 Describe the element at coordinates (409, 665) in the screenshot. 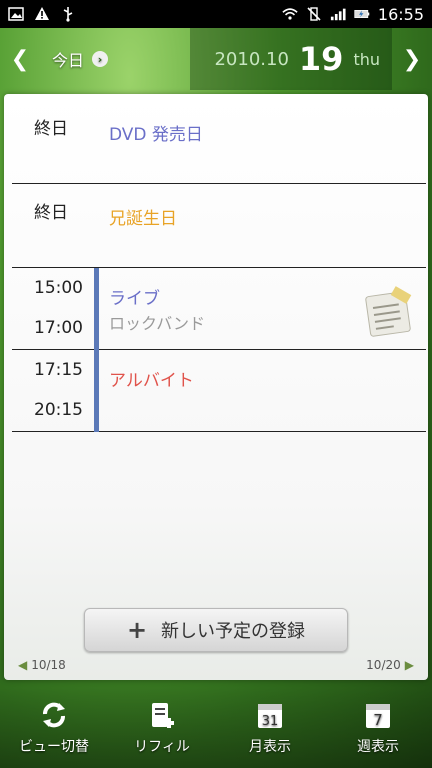

I see `triangle-right-icon: ▶` at that location.